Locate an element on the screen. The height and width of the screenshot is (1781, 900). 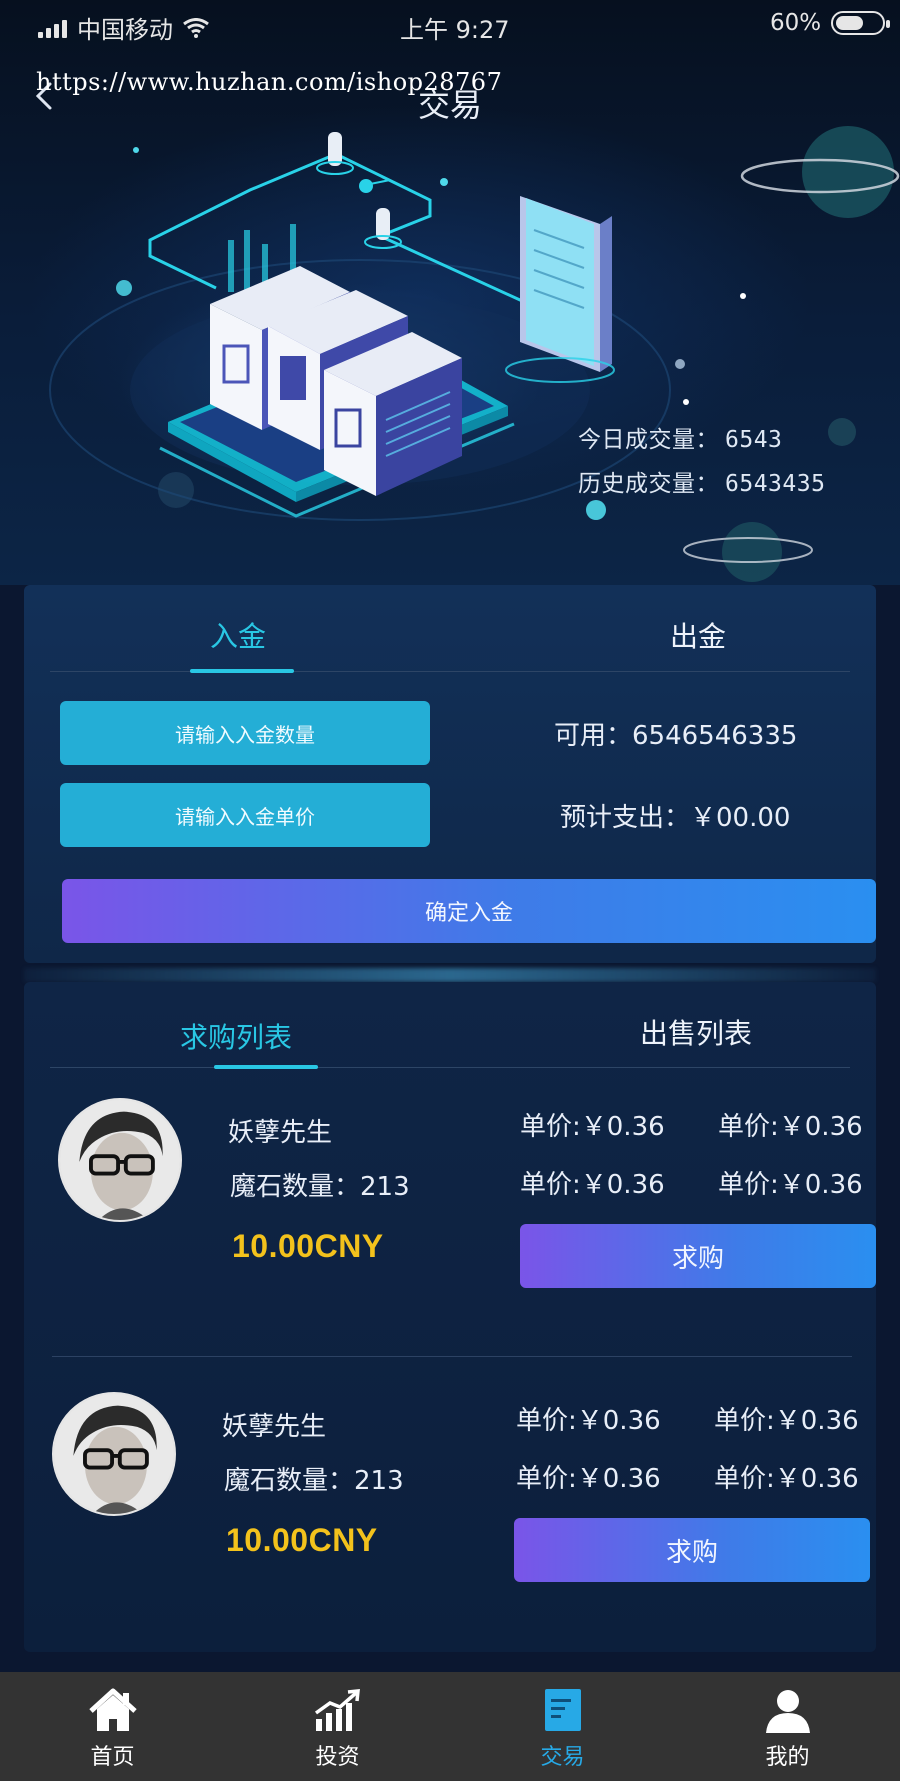
today-volume-value: 6543 is located at coordinates (754, 440).